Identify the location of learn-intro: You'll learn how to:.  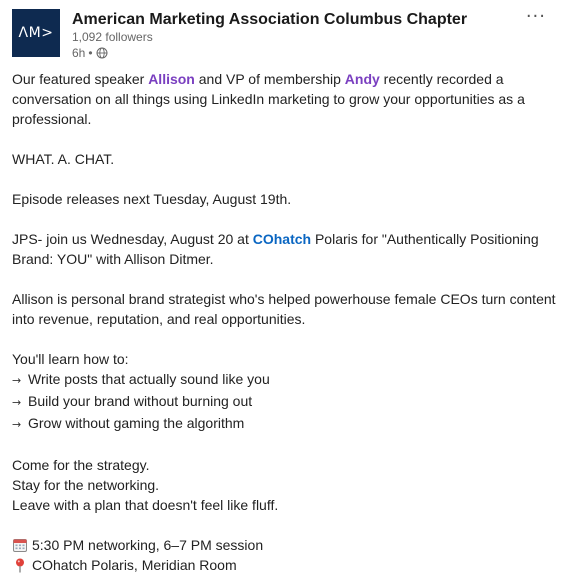
(70, 359).